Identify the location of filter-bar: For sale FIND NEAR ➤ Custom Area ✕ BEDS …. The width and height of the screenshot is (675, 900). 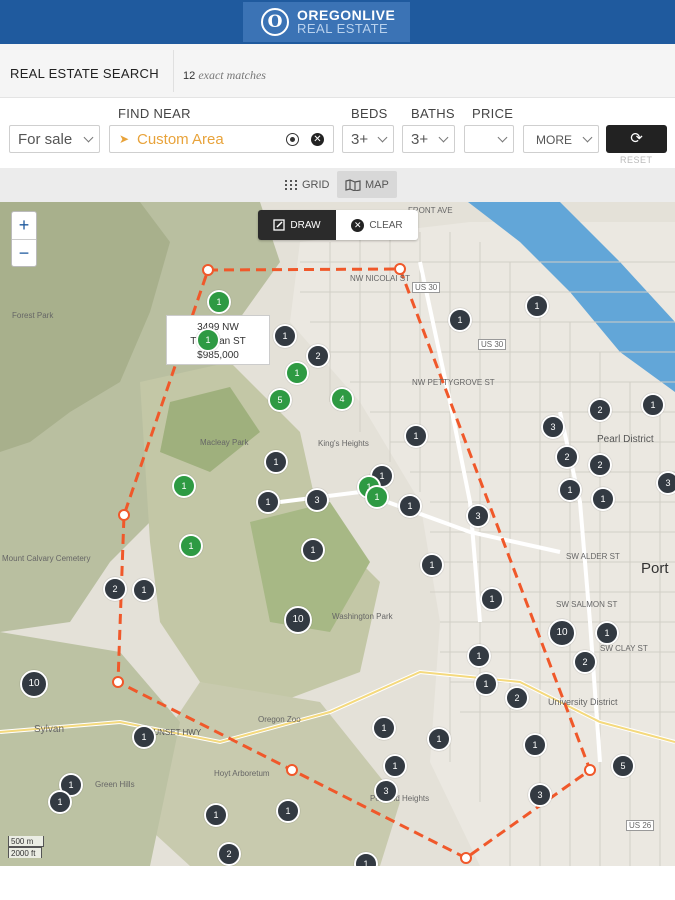
(337, 133).